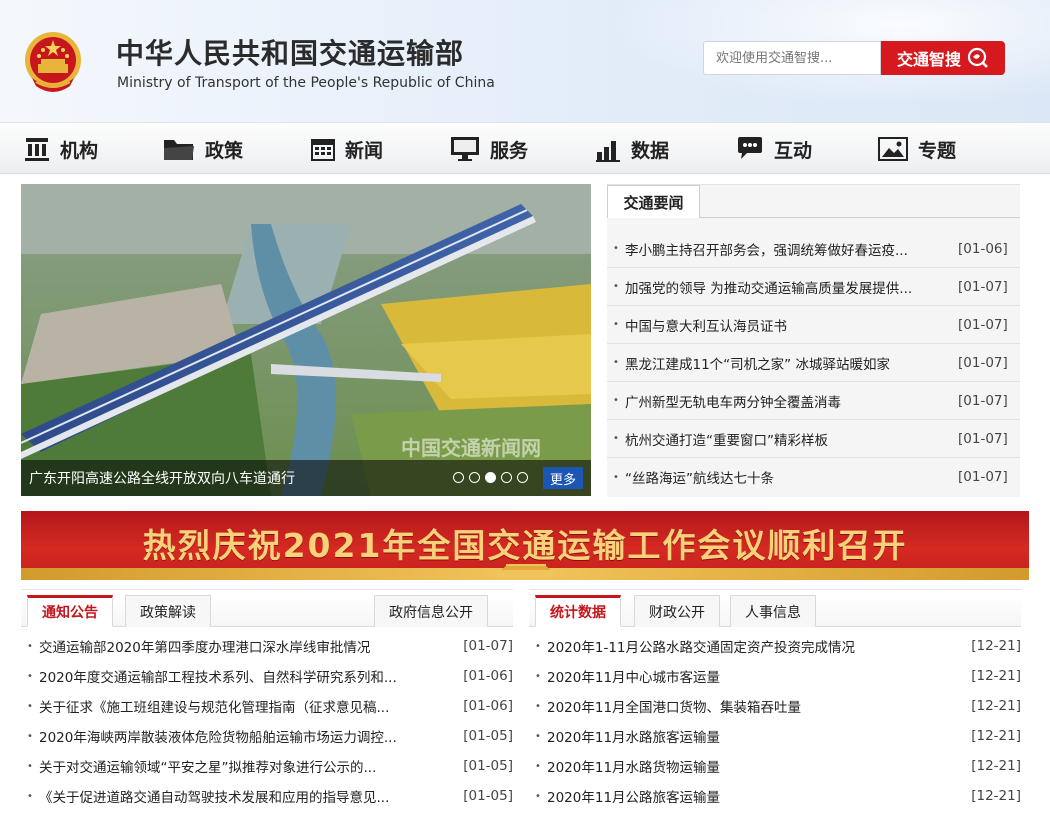  Describe the element at coordinates (917, 149) in the screenshot. I see `nav-item-topics: 专题` at that location.